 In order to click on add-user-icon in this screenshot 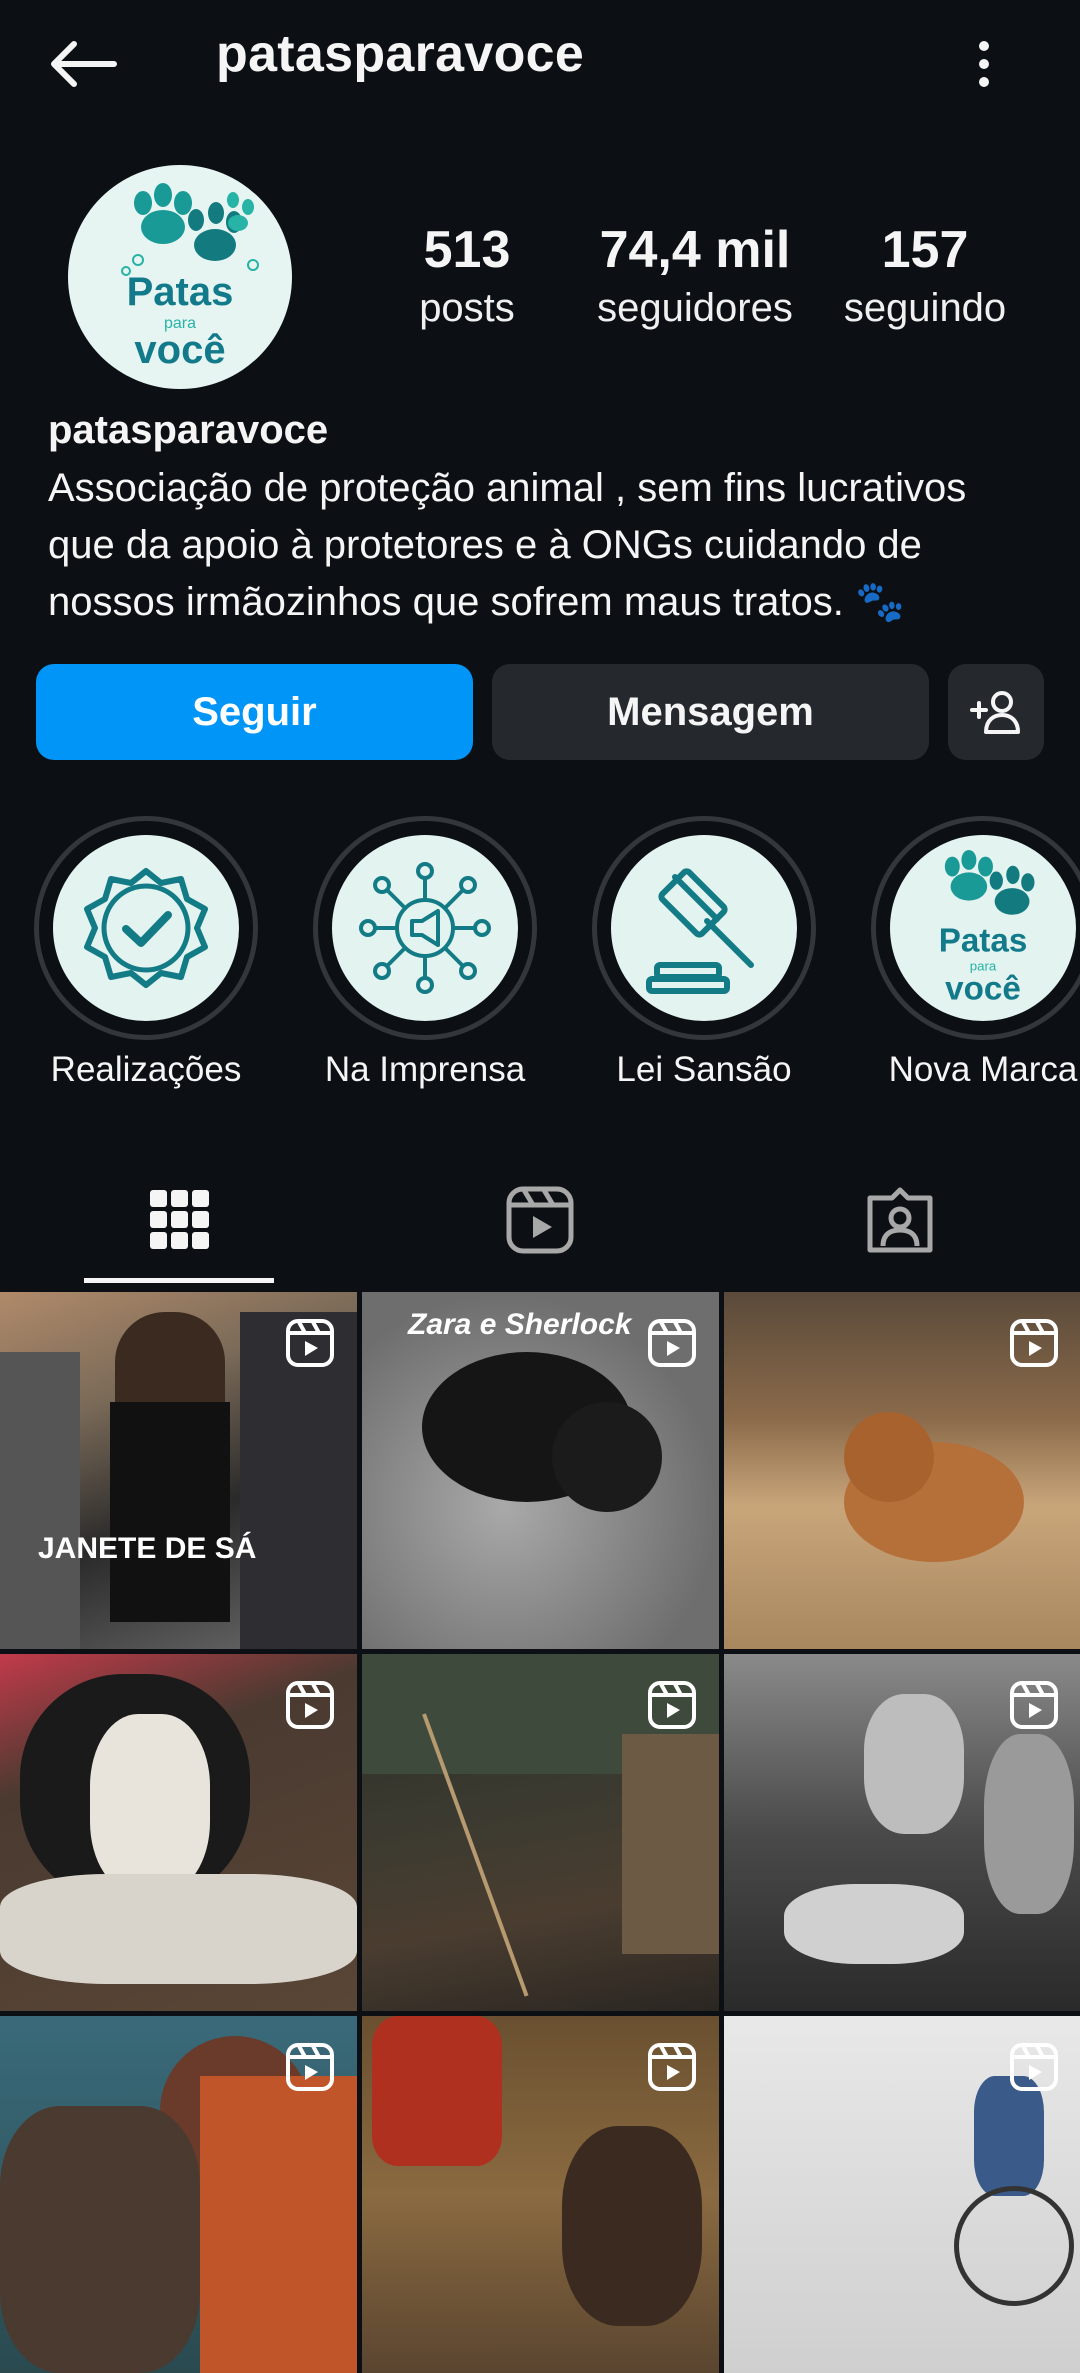, I will do `click(995, 712)`.